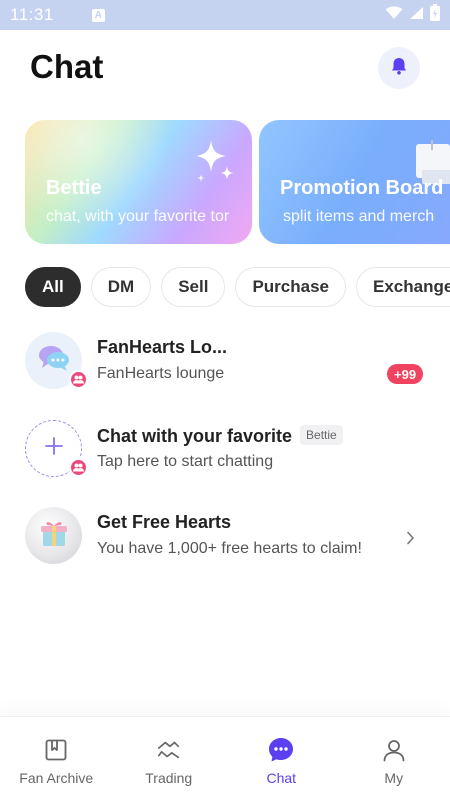 The width and height of the screenshot is (450, 801). What do you see at coordinates (169, 750) in the screenshot?
I see `trading-icon` at bounding box center [169, 750].